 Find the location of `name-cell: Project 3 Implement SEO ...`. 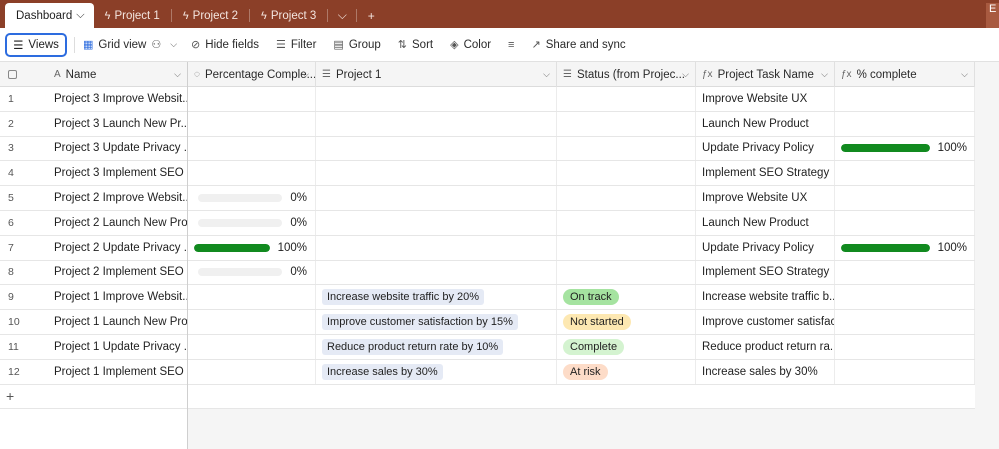

name-cell: Project 3 Implement SEO ... is located at coordinates (117, 173).